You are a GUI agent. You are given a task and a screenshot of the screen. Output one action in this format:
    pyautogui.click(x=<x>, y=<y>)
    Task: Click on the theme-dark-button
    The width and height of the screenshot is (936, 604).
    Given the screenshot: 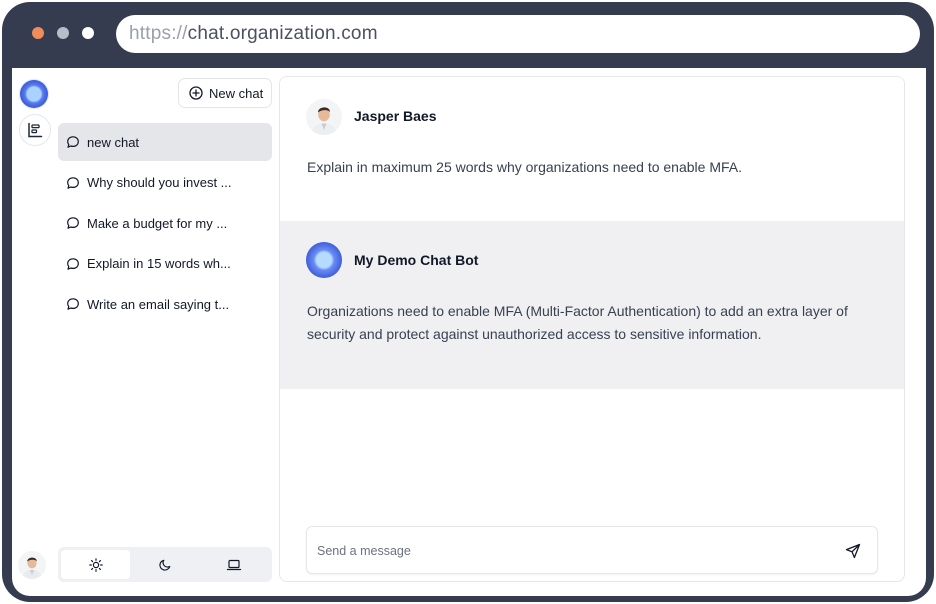 What is the action you would take?
    pyautogui.click(x=164, y=564)
    